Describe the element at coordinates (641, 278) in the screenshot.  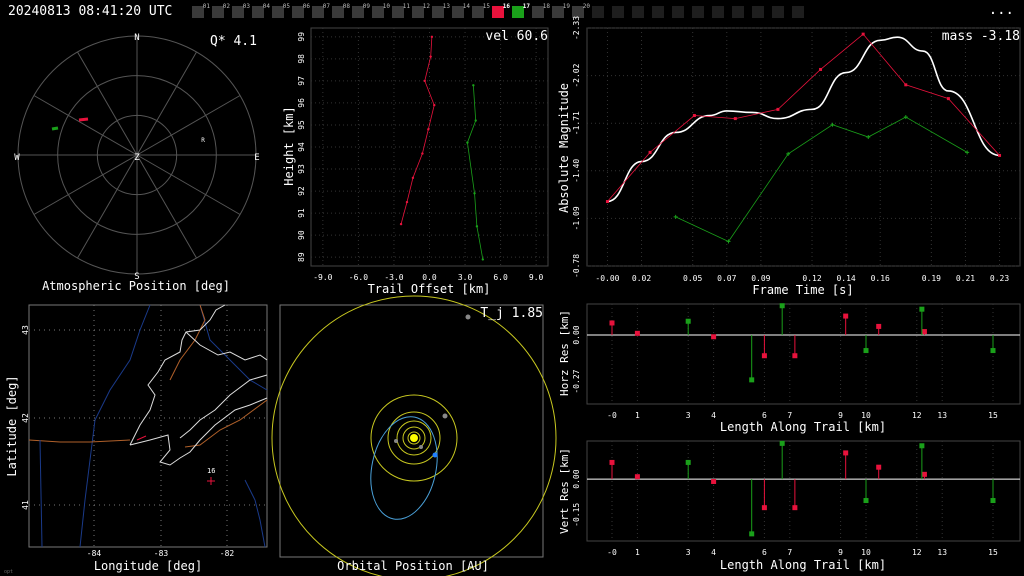
I see `mag-xtick: 0.02` at that location.